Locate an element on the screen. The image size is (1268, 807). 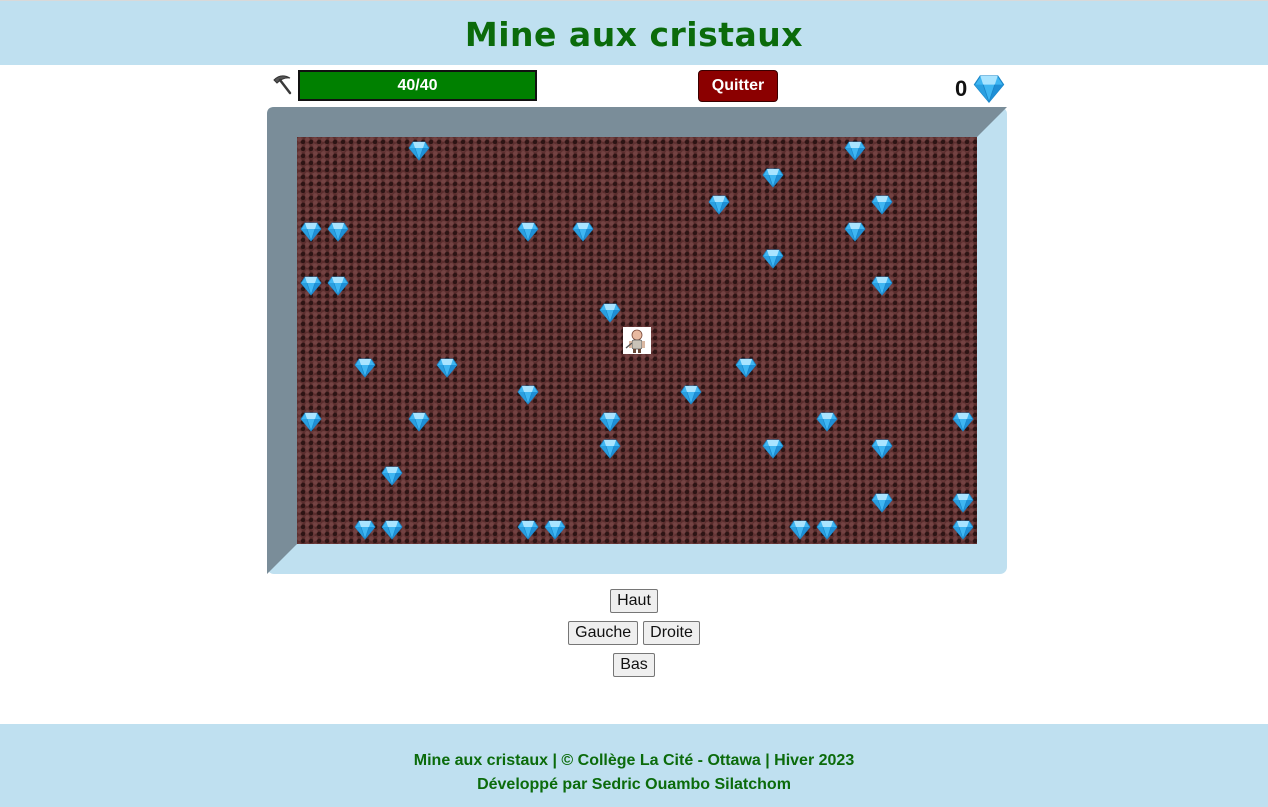
footer-author: Développé par Sedric Ouambo Silatchom is located at coordinates (634, 784).